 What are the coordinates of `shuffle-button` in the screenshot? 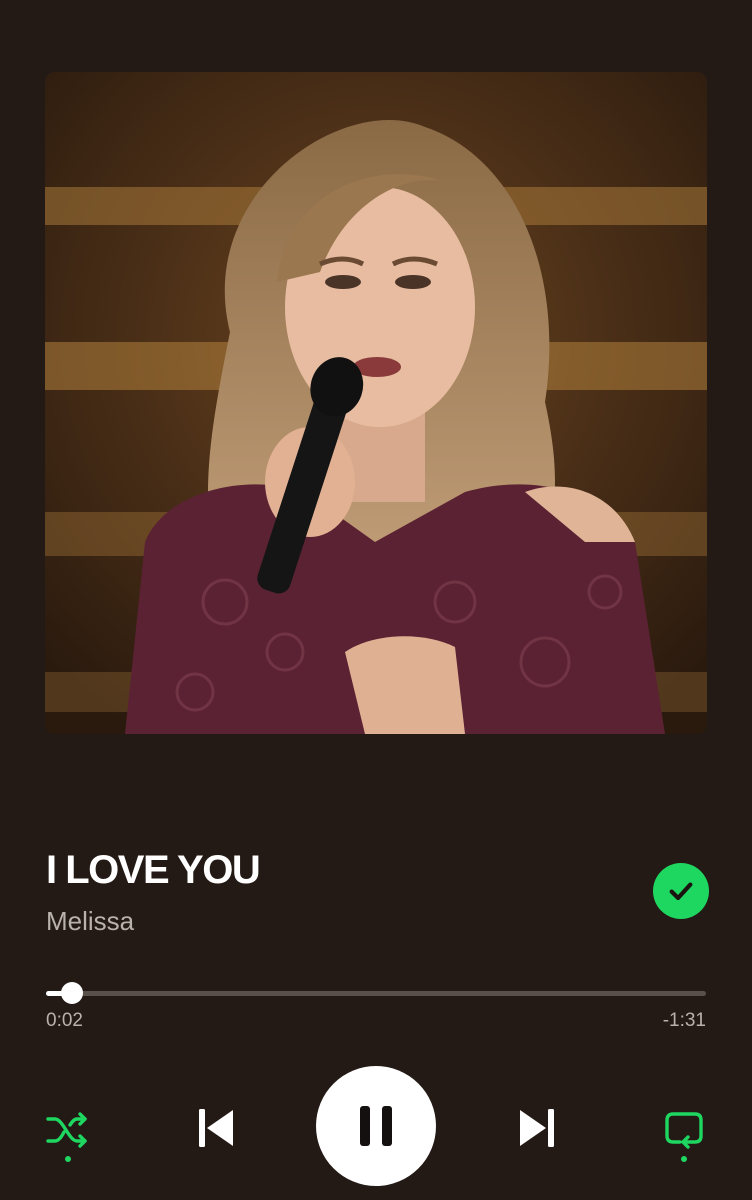 It's located at (68, 1131).